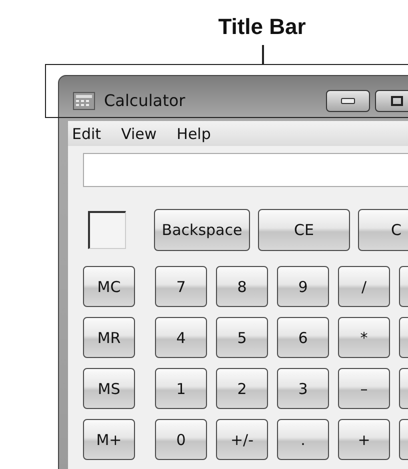 The width and height of the screenshot is (408, 469). What do you see at coordinates (303, 337) in the screenshot?
I see `key-button: 6` at bounding box center [303, 337].